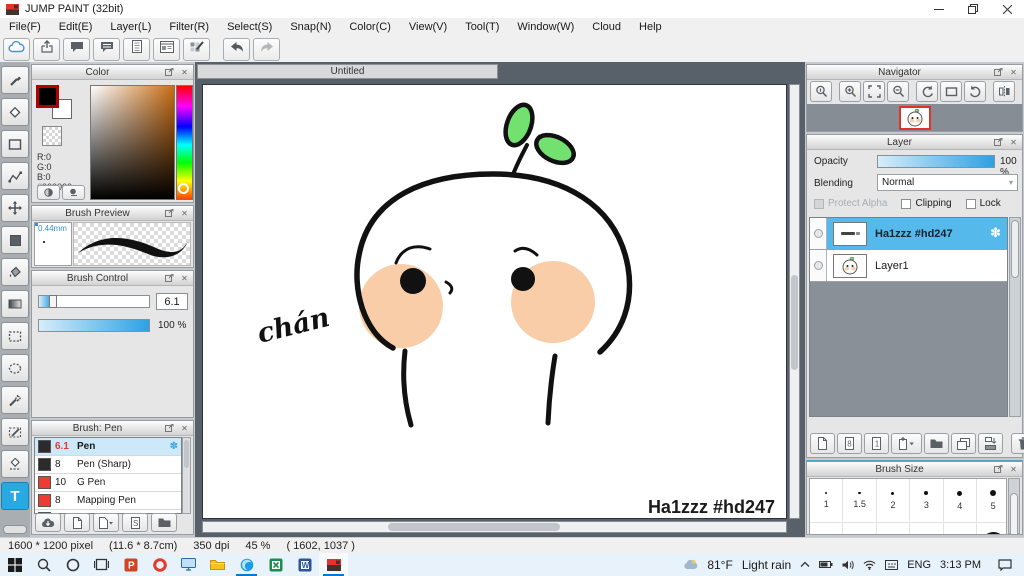 This screenshot has width=1024, height=576. Describe the element at coordinates (898, 91) in the screenshot. I see `zoom-out-button` at that location.